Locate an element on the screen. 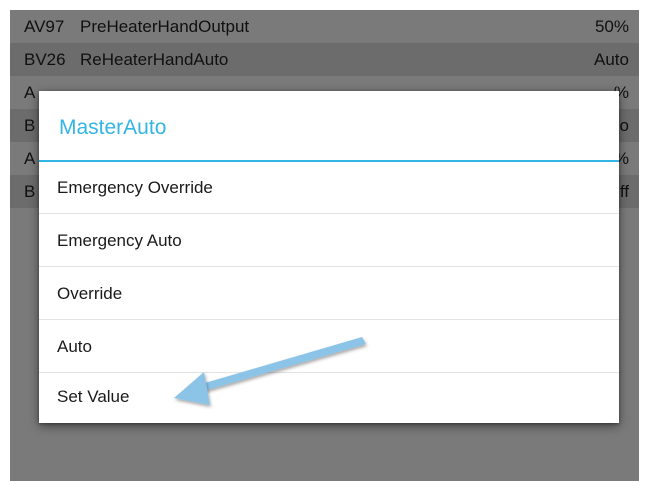 This screenshot has height=481, width=649. option-label: Emergency Auto is located at coordinates (119, 240).